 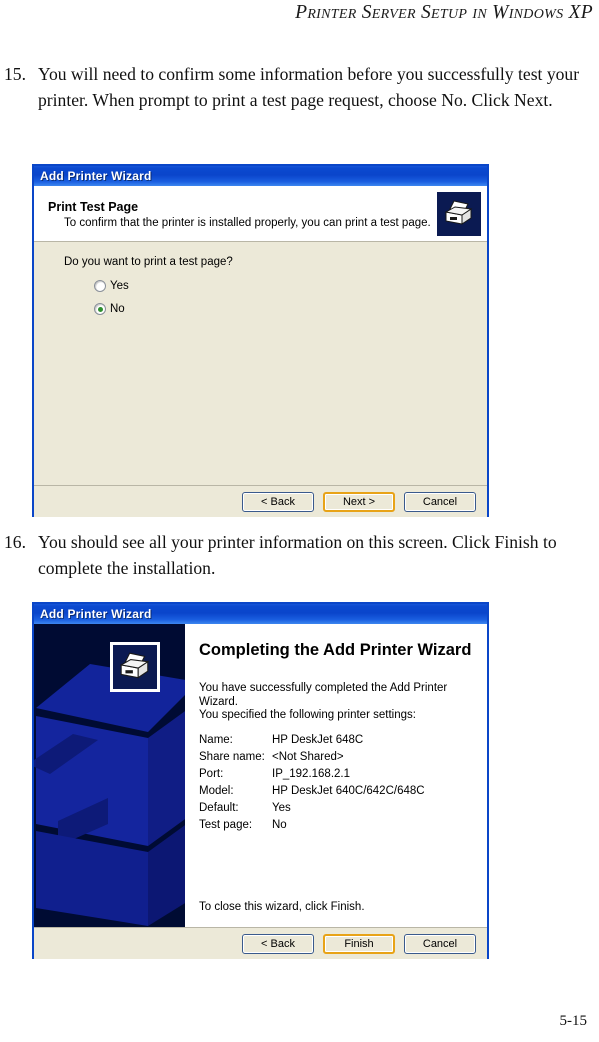 What do you see at coordinates (15, 542) in the screenshot?
I see `step-16-number: 16.` at bounding box center [15, 542].